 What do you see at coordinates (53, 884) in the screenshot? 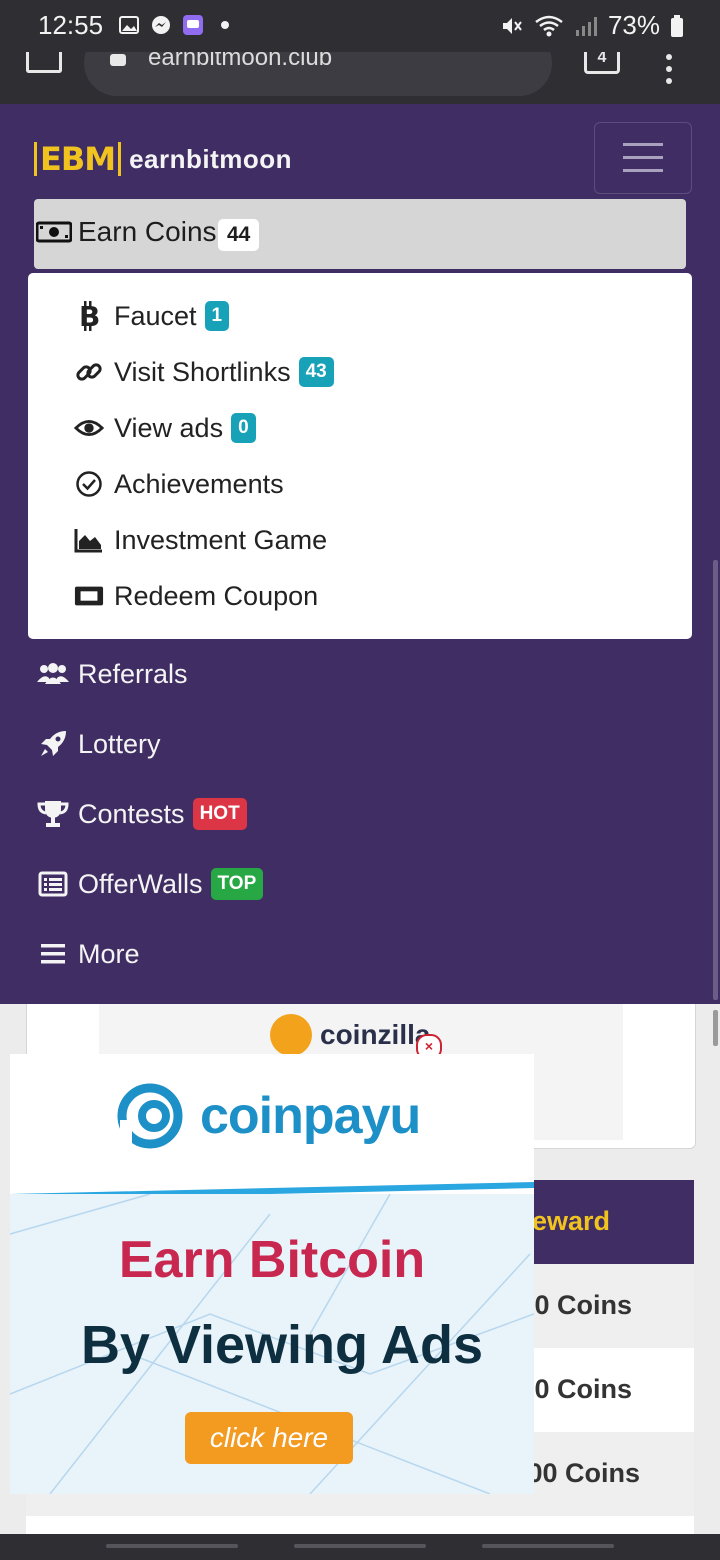
I see `list-icon` at bounding box center [53, 884].